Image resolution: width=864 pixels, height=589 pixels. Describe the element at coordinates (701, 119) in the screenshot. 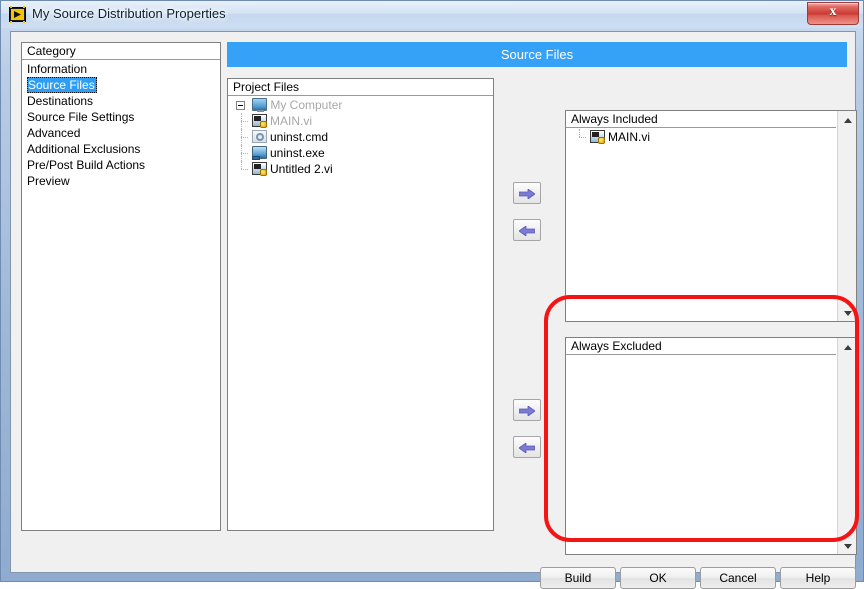

I see `always-included-header: Always Included` at that location.